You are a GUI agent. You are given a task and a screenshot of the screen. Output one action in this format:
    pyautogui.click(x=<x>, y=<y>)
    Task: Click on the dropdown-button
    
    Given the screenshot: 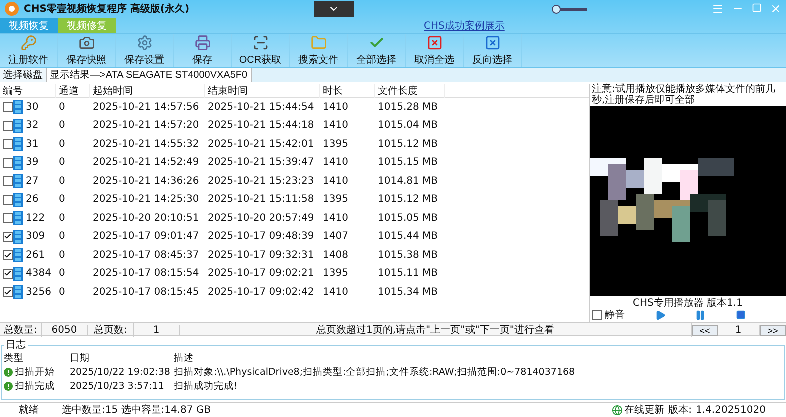 What is the action you would take?
    pyautogui.click(x=334, y=9)
    